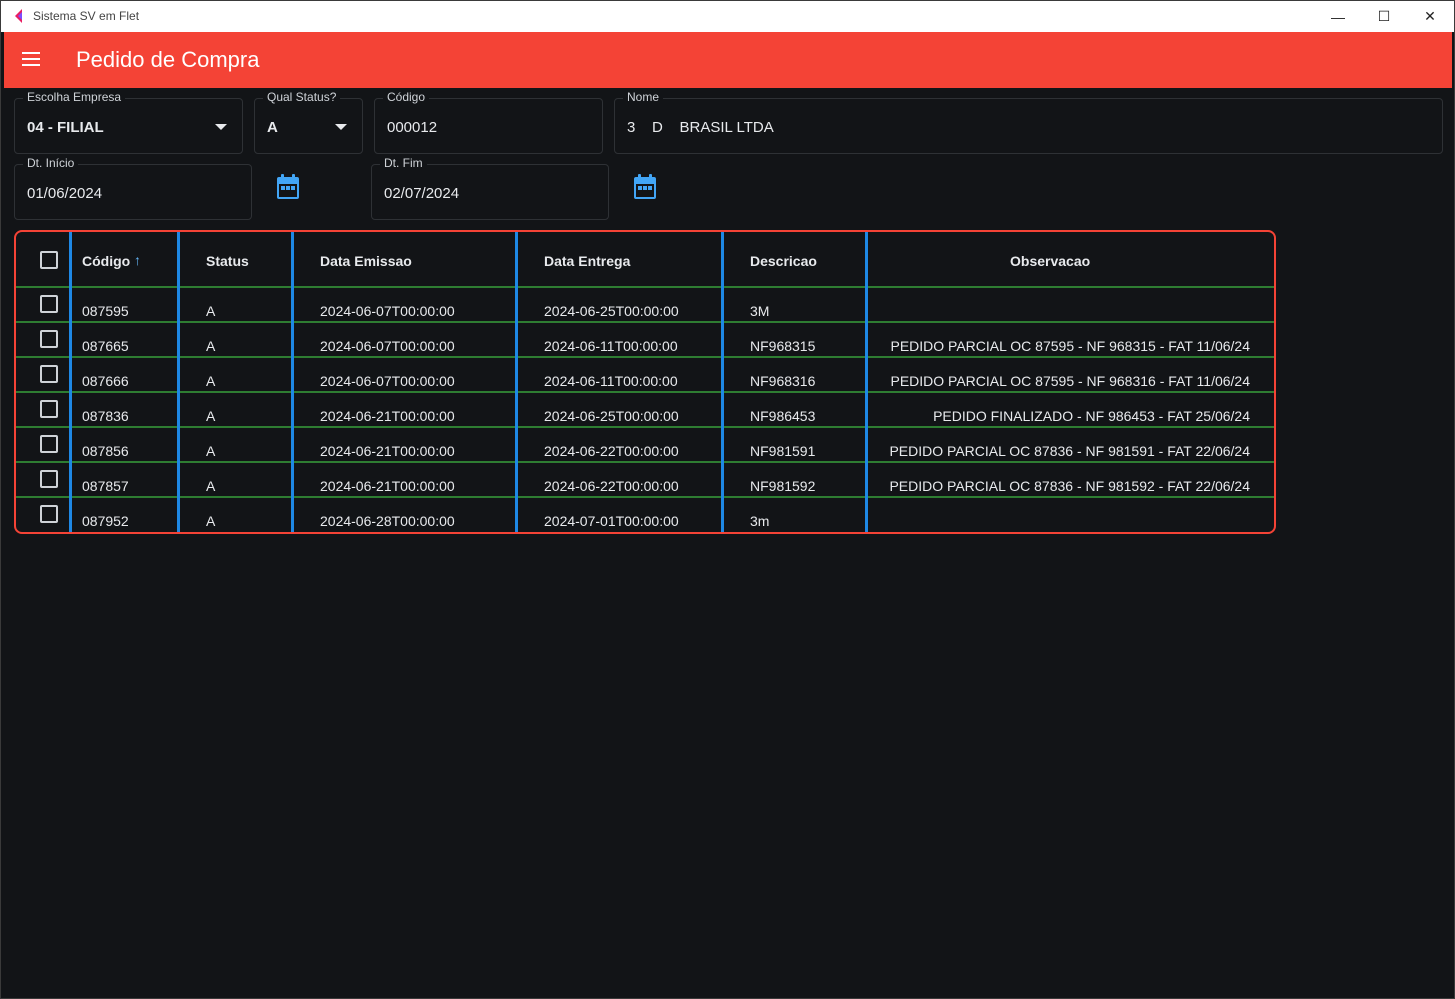 The height and width of the screenshot is (999, 1455). I want to click on sort-ascending-icon: ↑, so click(137, 260).